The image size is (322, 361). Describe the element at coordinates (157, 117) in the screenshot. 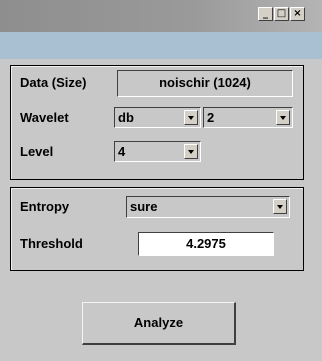

I see `wavelet-family-select: db` at that location.